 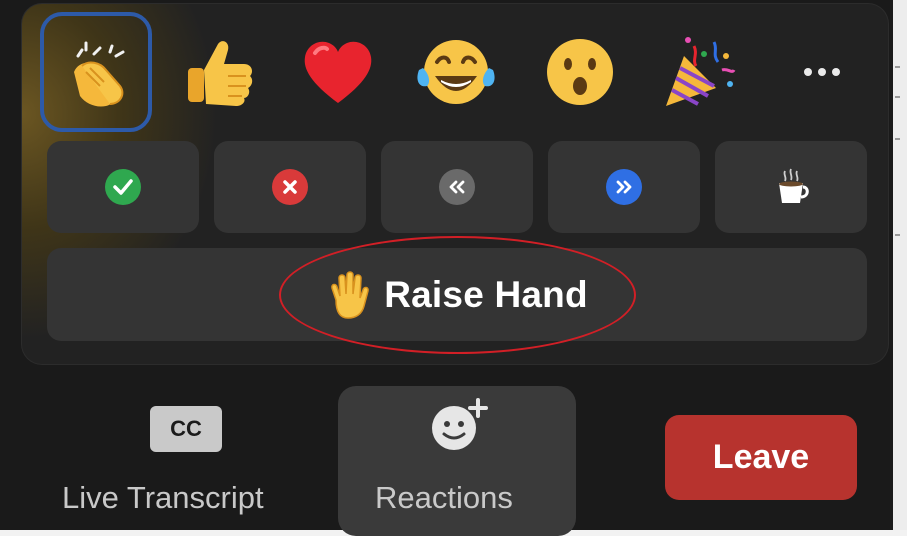 I want to click on yes-button, so click(x=123, y=187).